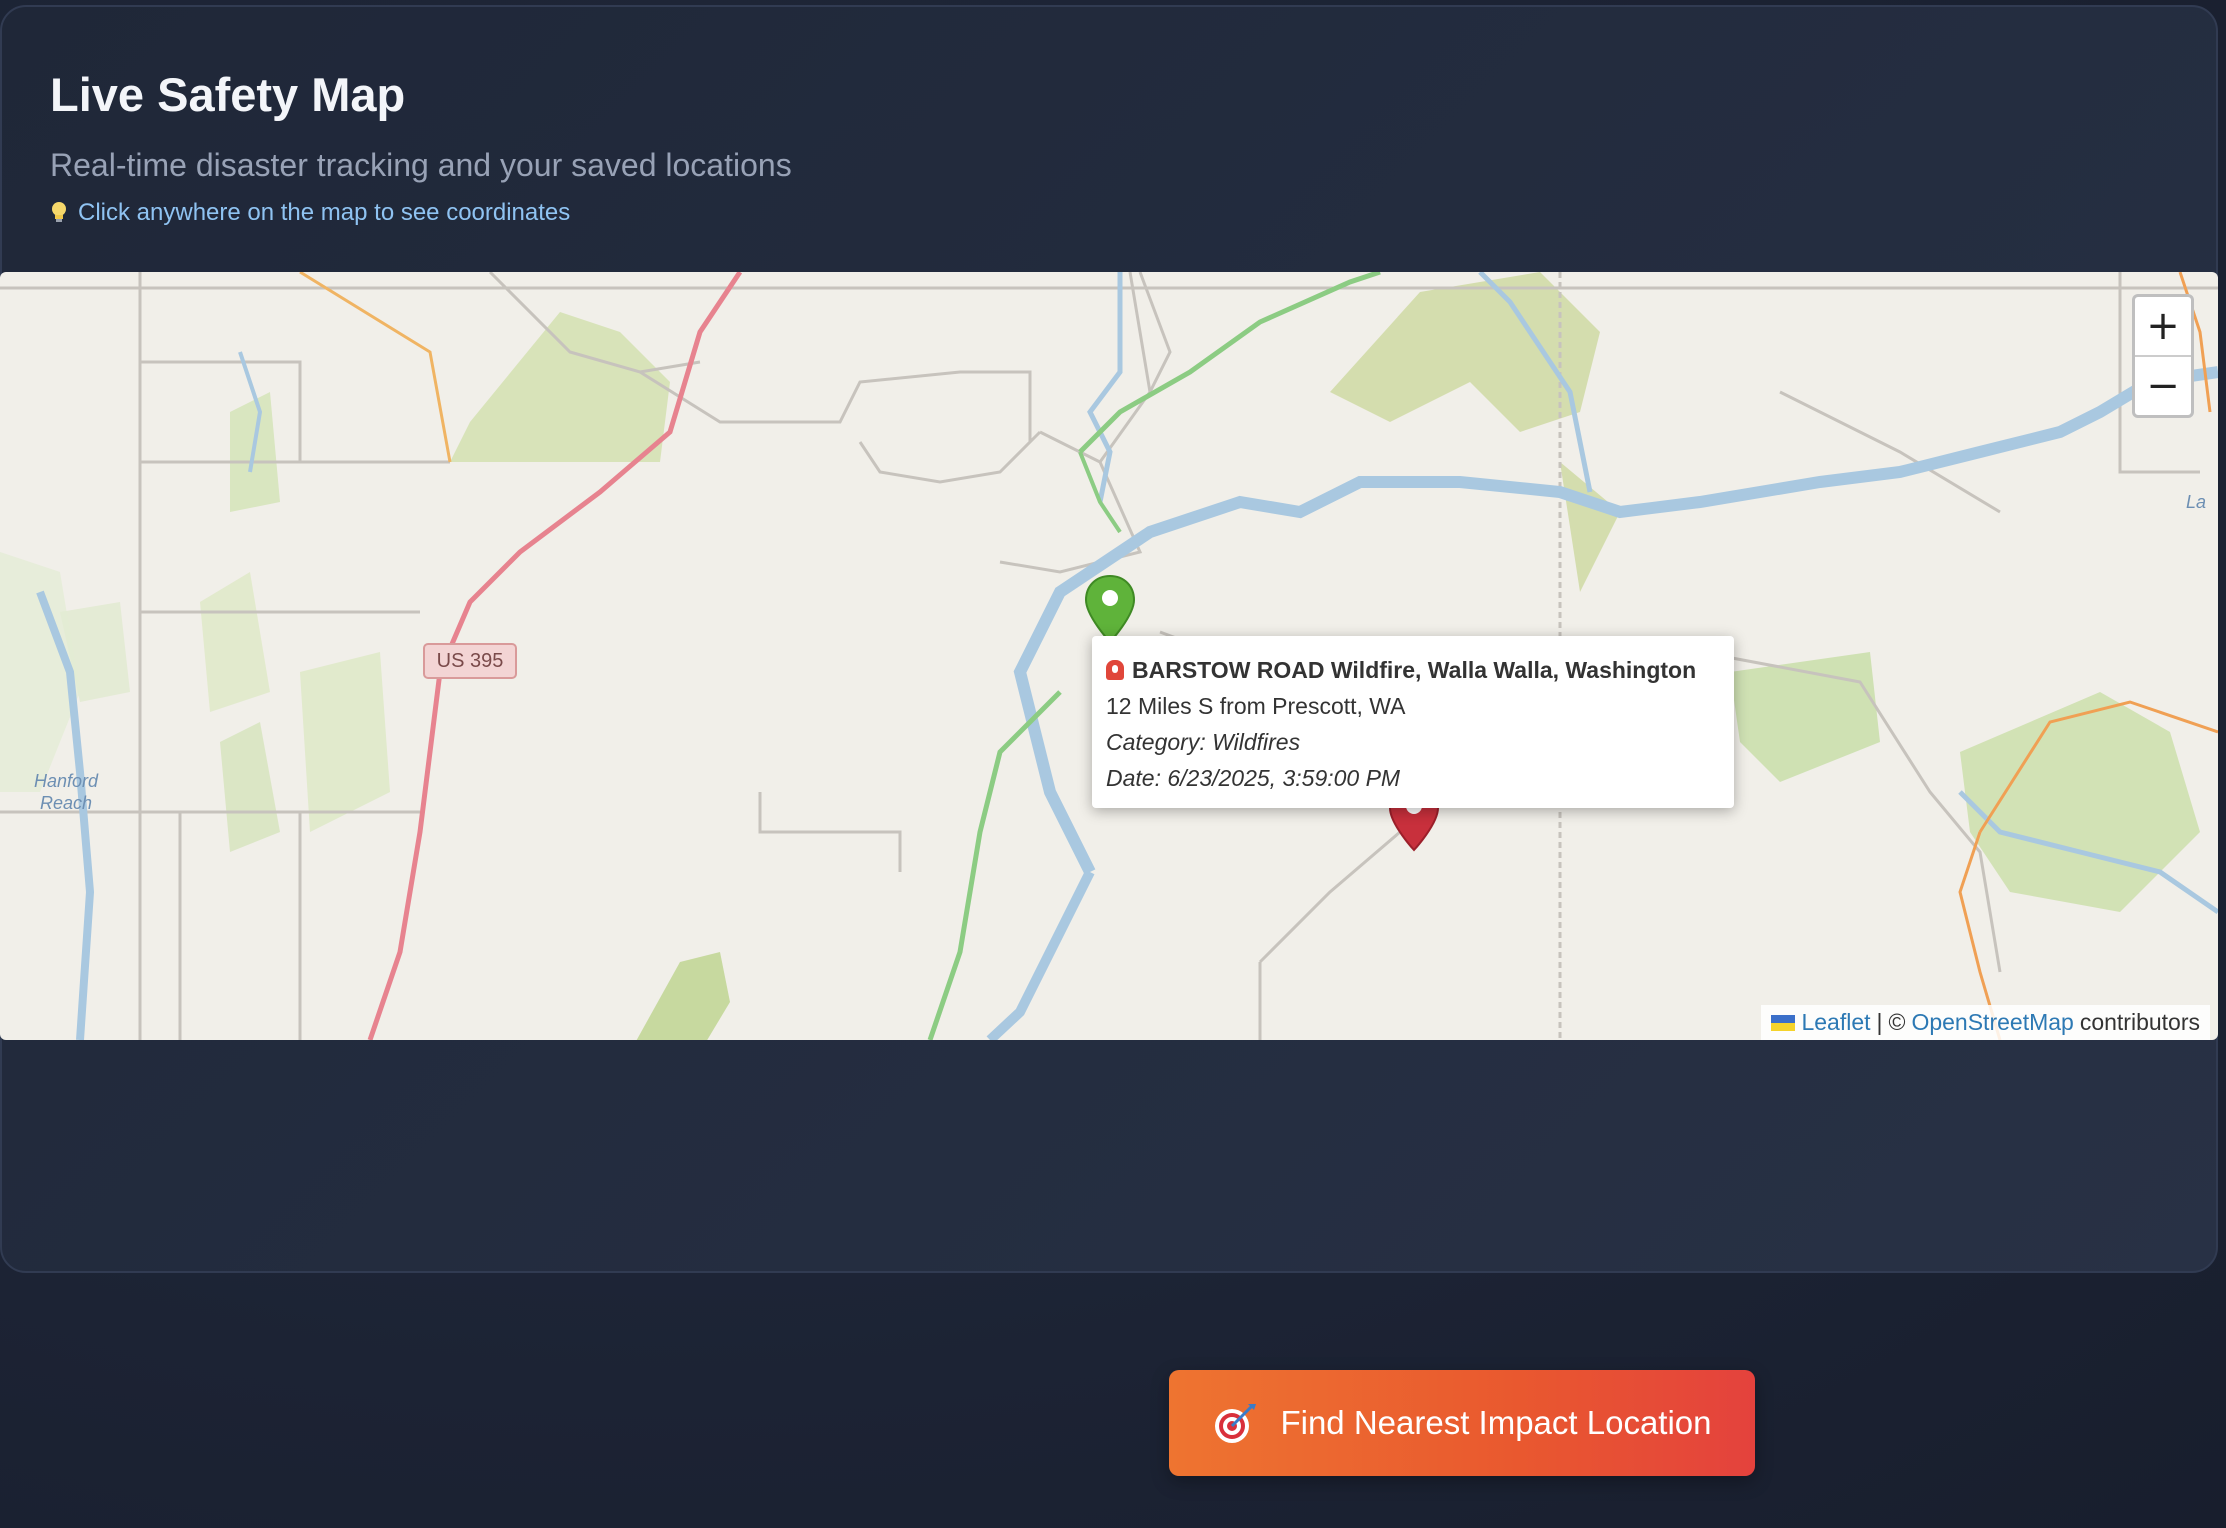 The image size is (2226, 1528). I want to click on attribution-contributors: contributors, so click(2139, 1022).